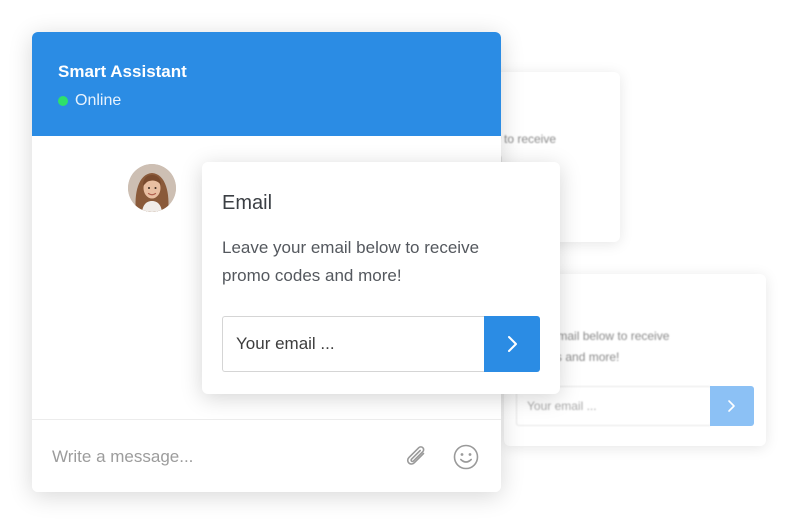 This screenshot has width=798, height=526. I want to click on chat-header: Smart Assistant Online, so click(266, 84).